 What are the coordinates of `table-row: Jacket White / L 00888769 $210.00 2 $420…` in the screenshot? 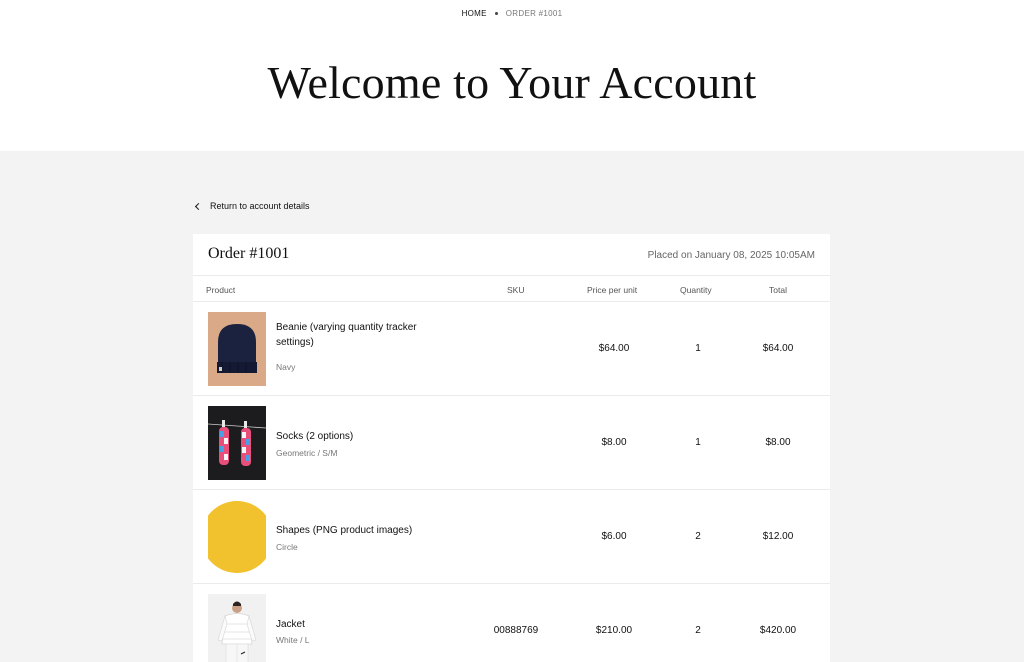 It's located at (511, 623).